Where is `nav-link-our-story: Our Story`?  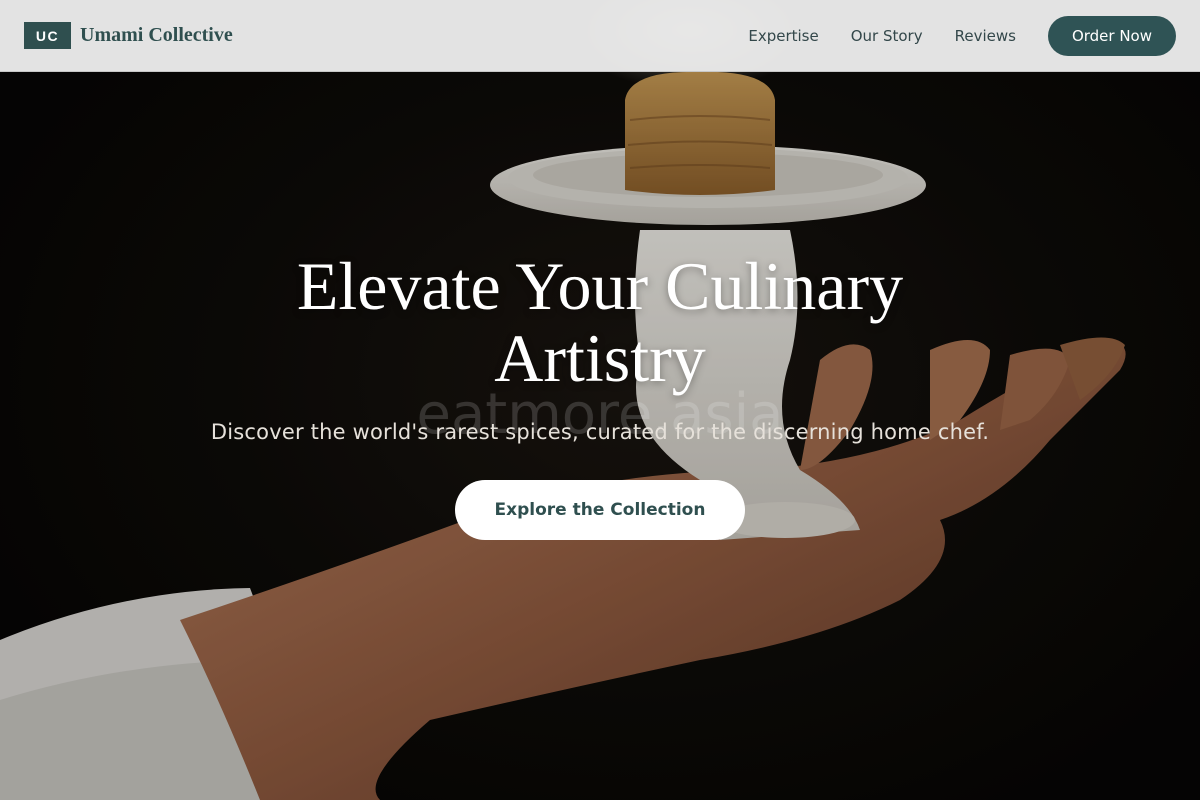
nav-link-our-story: Our Story is located at coordinates (887, 36).